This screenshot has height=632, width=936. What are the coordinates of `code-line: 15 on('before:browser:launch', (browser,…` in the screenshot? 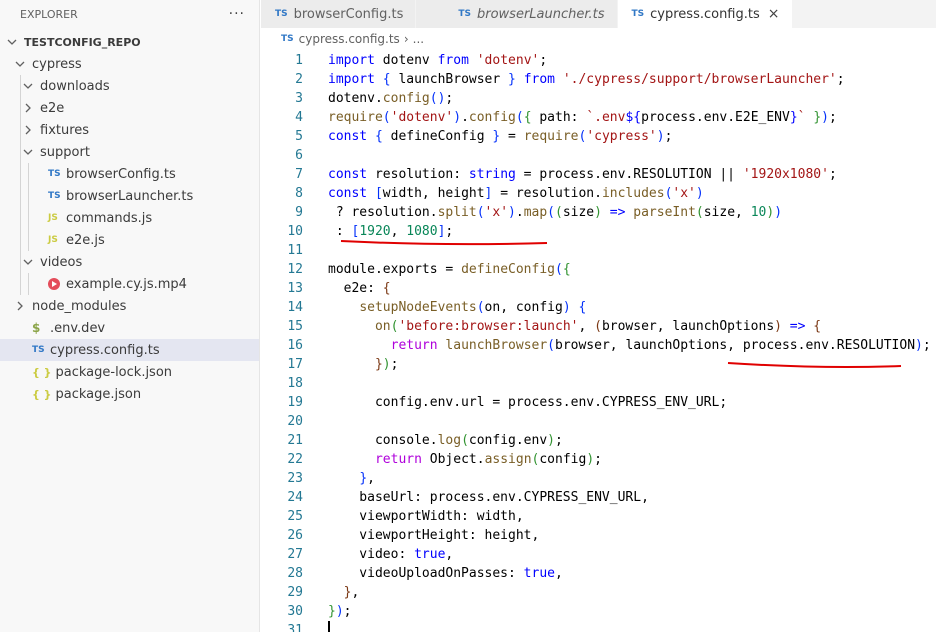 It's located at (598, 326).